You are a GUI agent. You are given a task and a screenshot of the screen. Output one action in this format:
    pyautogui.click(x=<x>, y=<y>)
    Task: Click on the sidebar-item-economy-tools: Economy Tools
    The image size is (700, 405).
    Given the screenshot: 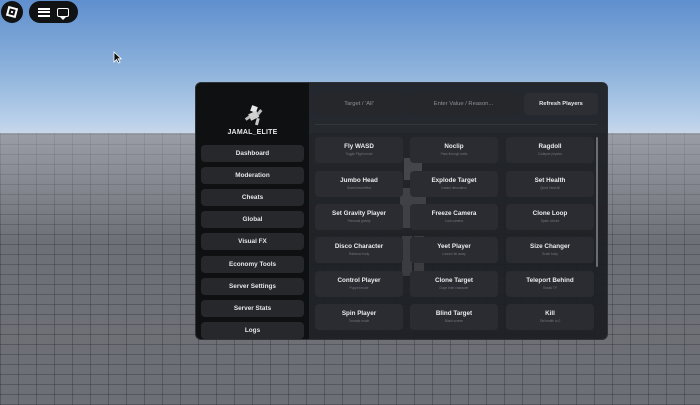 What is the action you would take?
    pyautogui.click(x=252, y=264)
    